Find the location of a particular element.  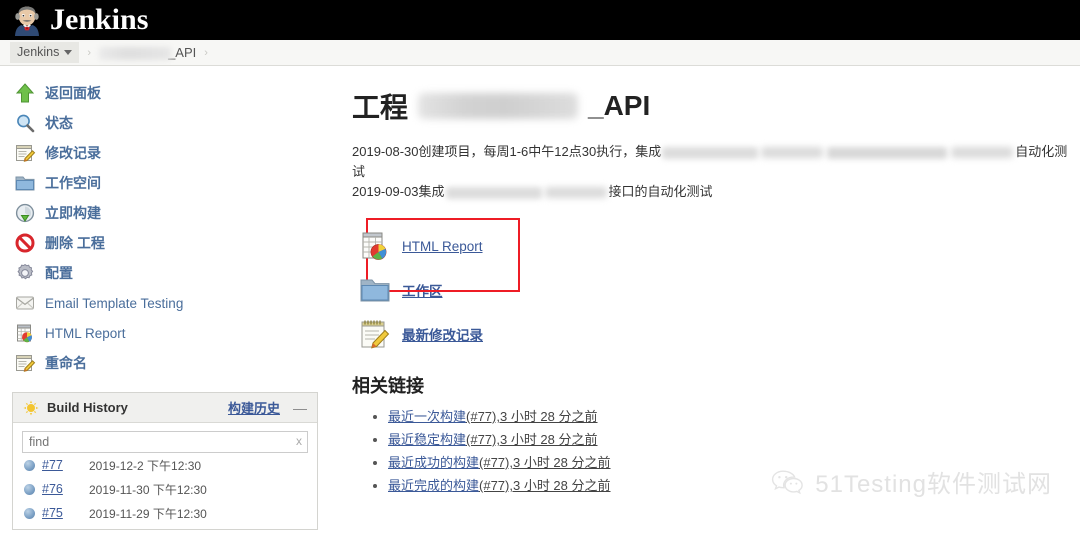

build-date: 2019-12-2 下午12:30 is located at coordinates (145, 465).